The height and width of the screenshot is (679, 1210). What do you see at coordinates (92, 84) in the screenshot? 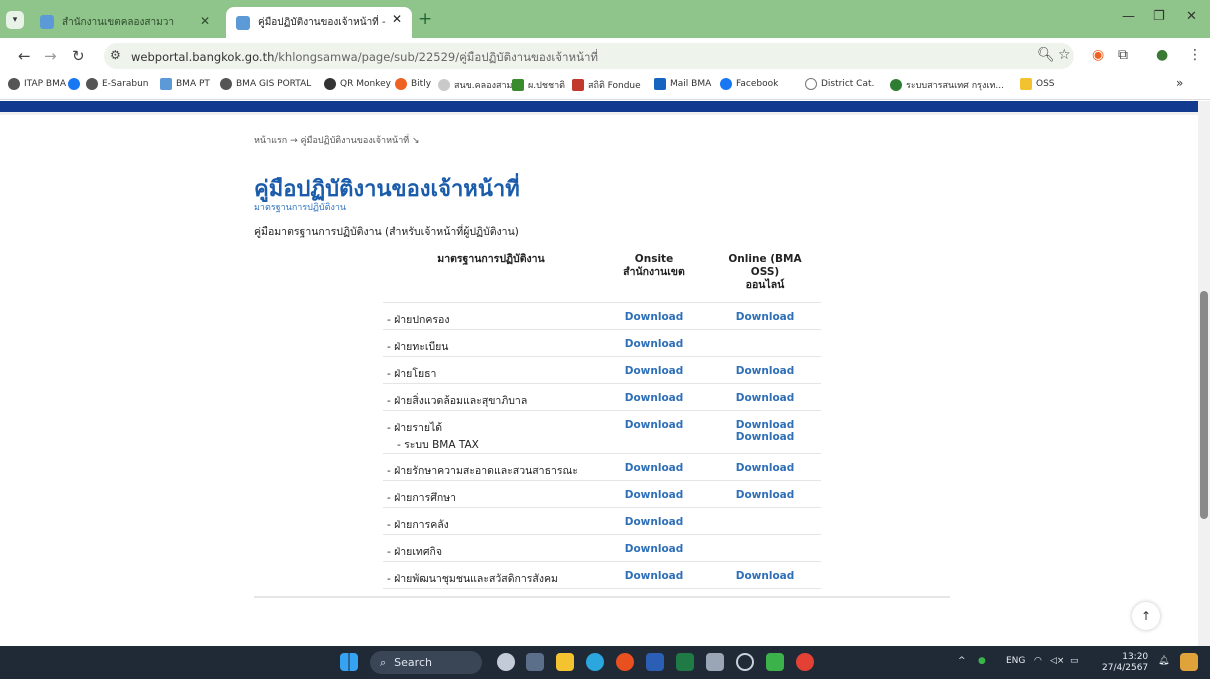
I see `globe-icon` at bounding box center [92, 84].